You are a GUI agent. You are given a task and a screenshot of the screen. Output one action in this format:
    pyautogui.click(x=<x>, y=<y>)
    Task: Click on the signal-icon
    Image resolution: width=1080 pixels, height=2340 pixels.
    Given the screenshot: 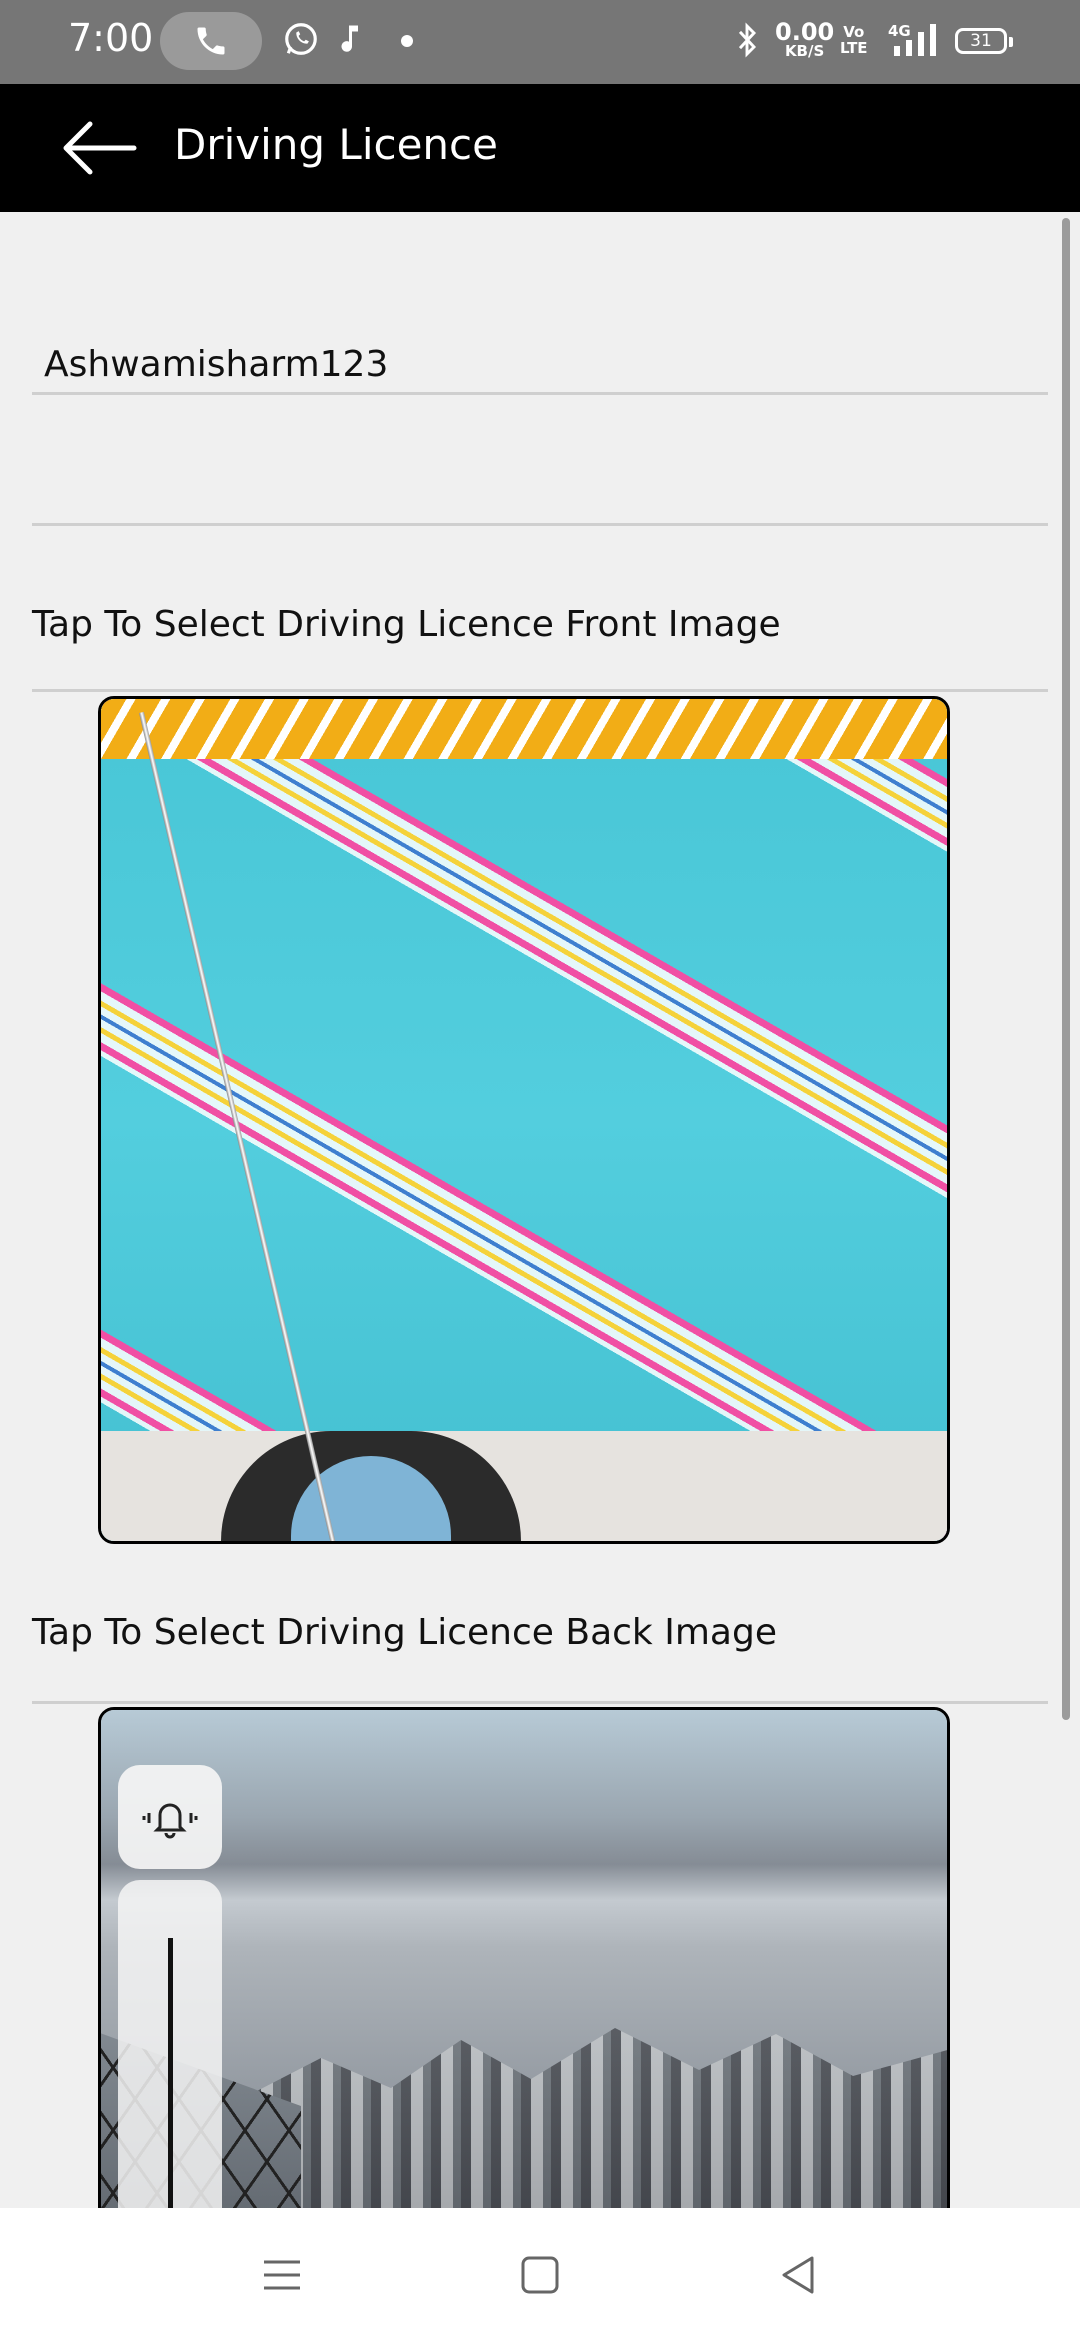 What is the action you would take?
    pyautogui.click(x=915, y=40)
    